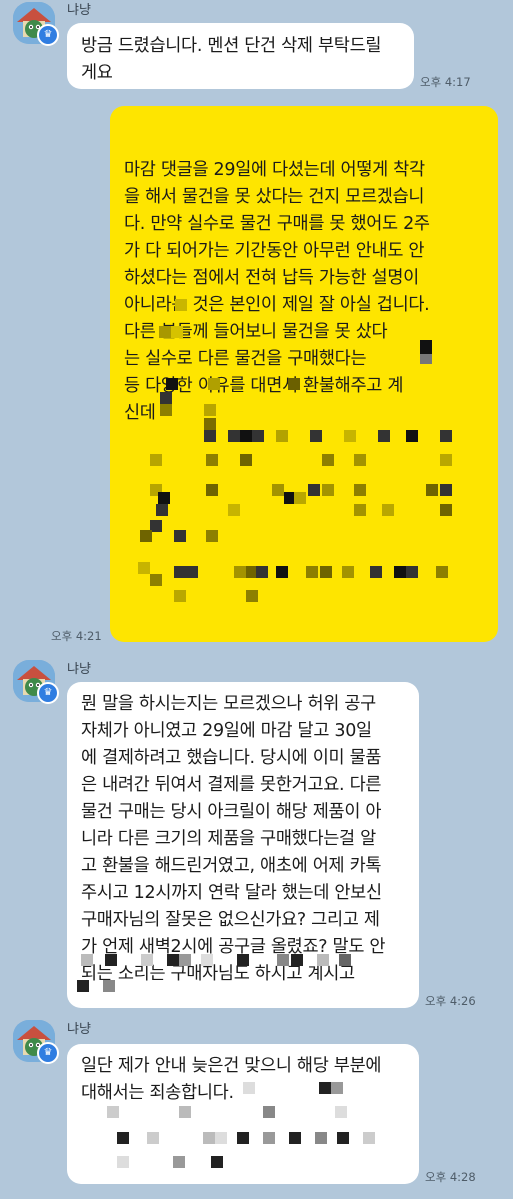  What do you see at coordinates (445, 82) in the screenshot?
I see `message-time: 오후 4:17` at bounding box center [445, 82].